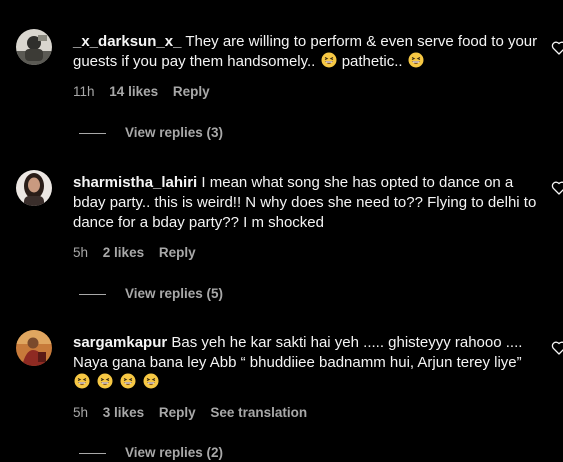 This screenshot has width=563, height=462. I want to click on view-replies-button: View replies (5), so click(151, 294).